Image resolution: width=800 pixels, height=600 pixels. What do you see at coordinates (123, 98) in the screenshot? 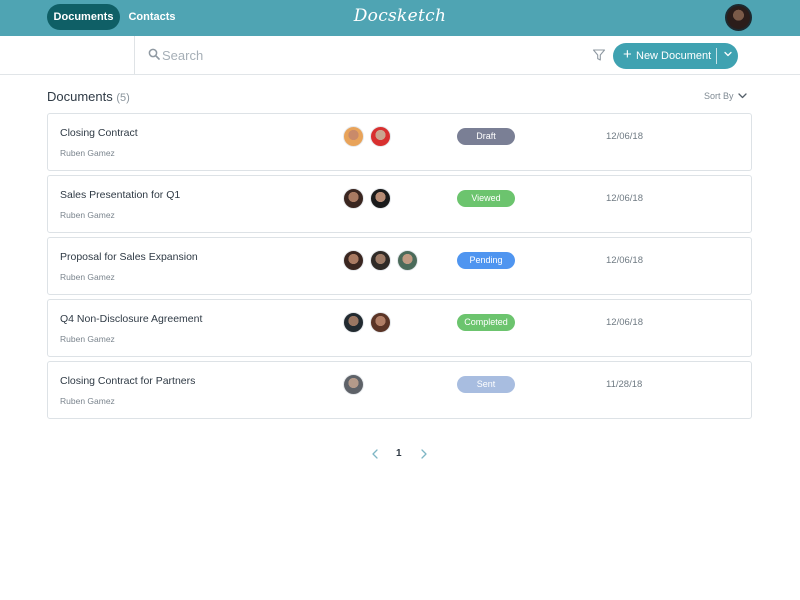
I see `document-count: (5)` at bounding box center [123, 98].